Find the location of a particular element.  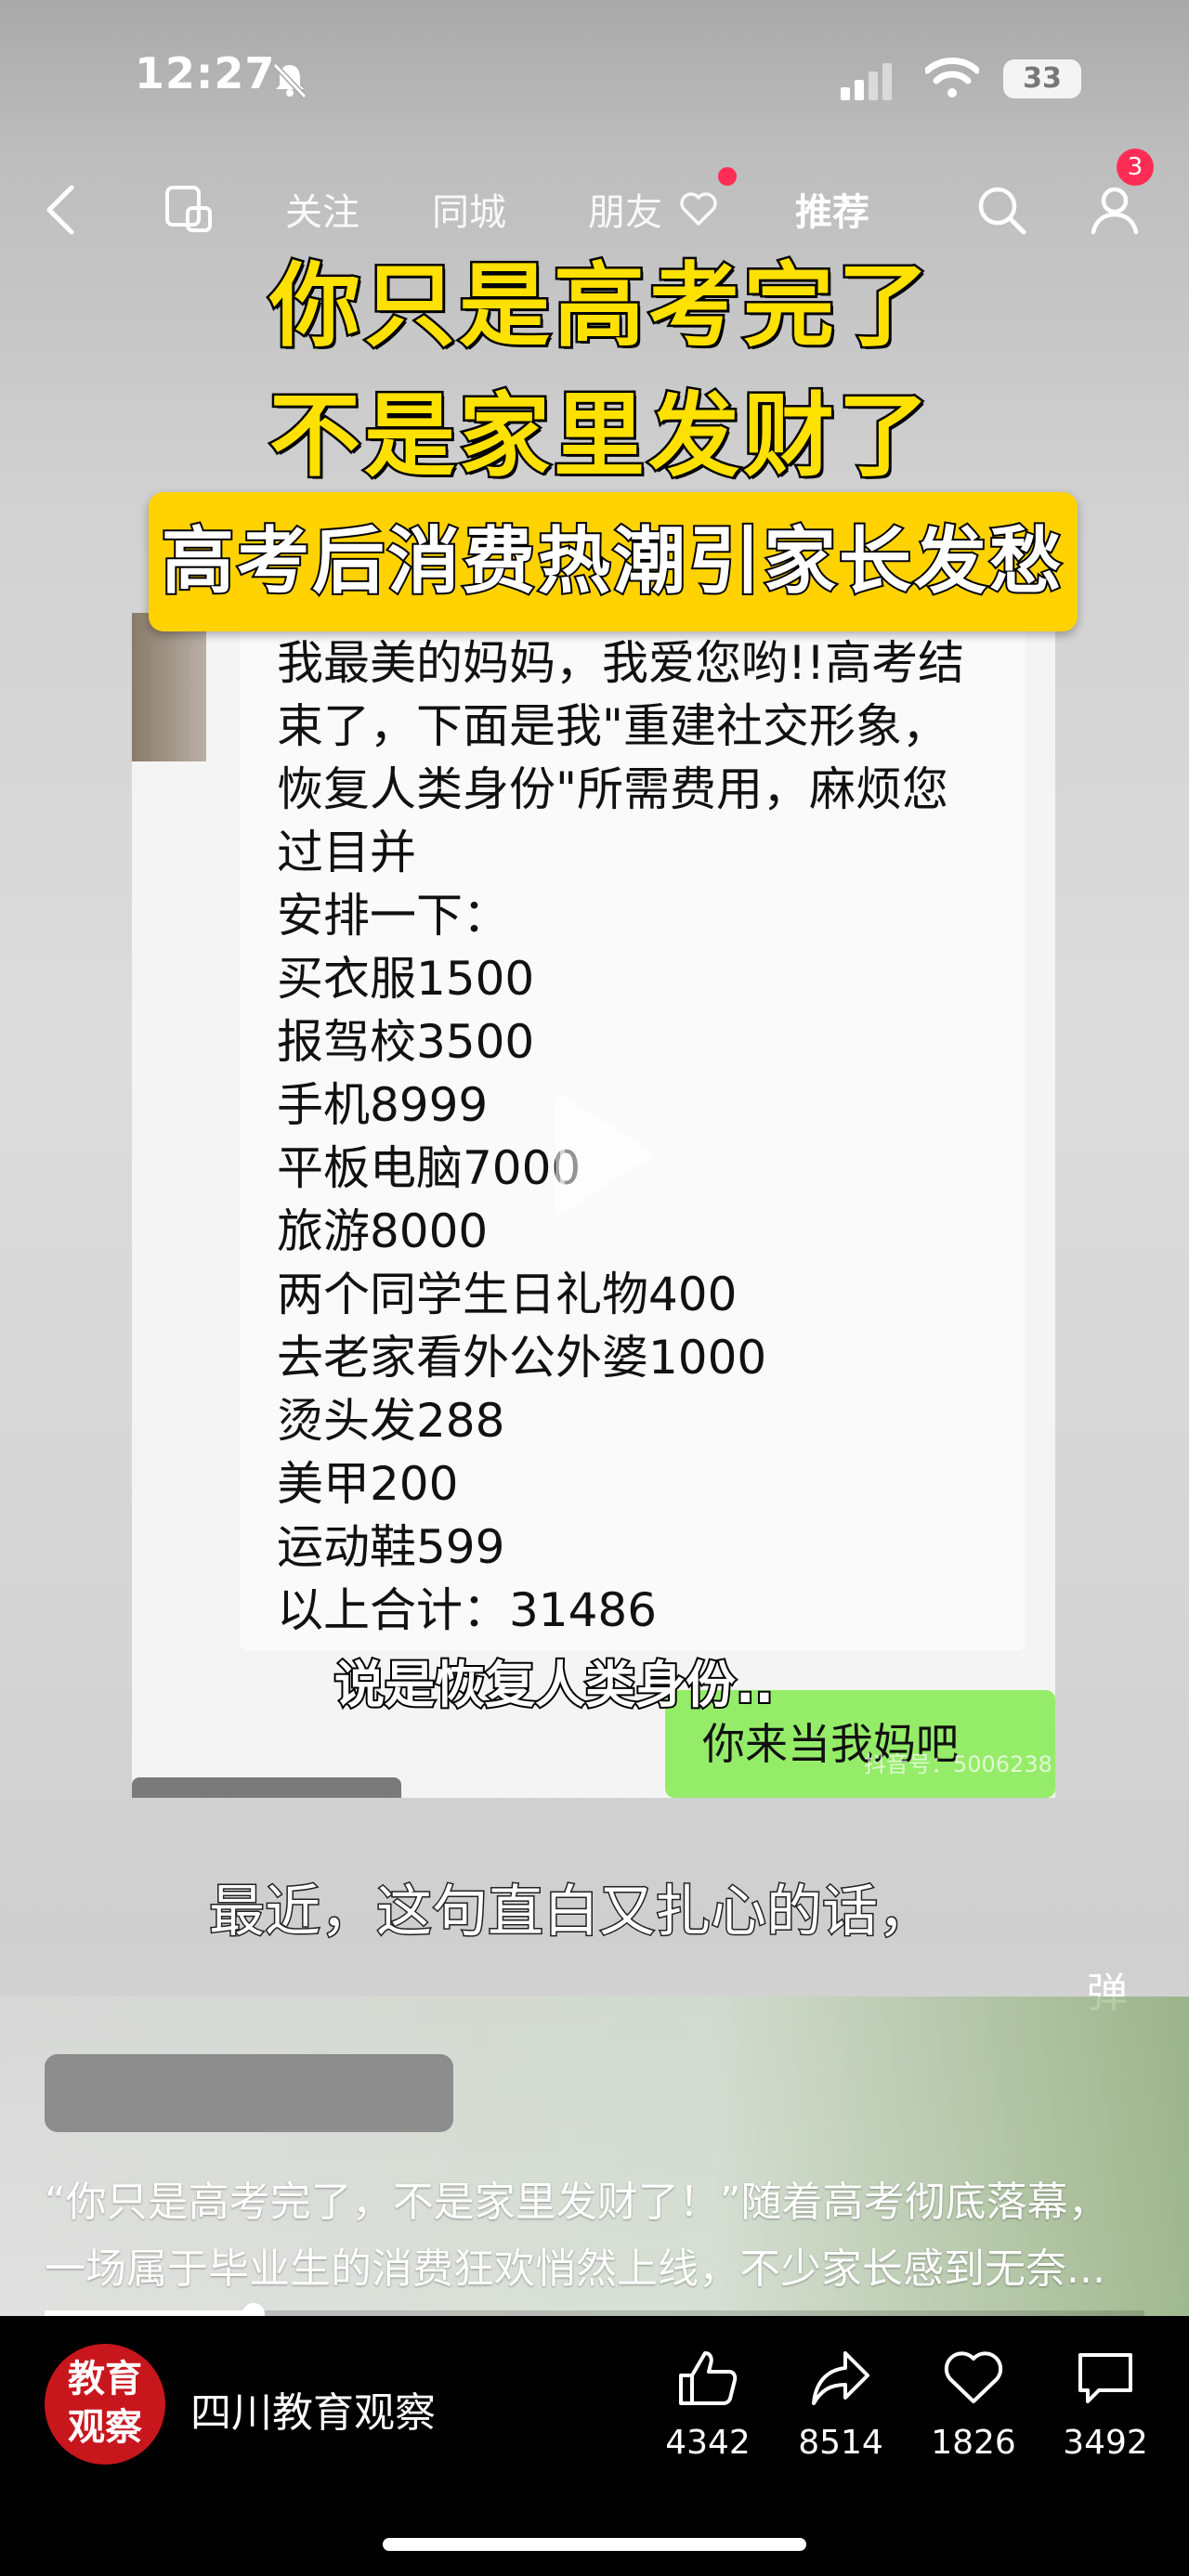

channel-name: 四川教育观察 is located at coordinates (313, 2409).